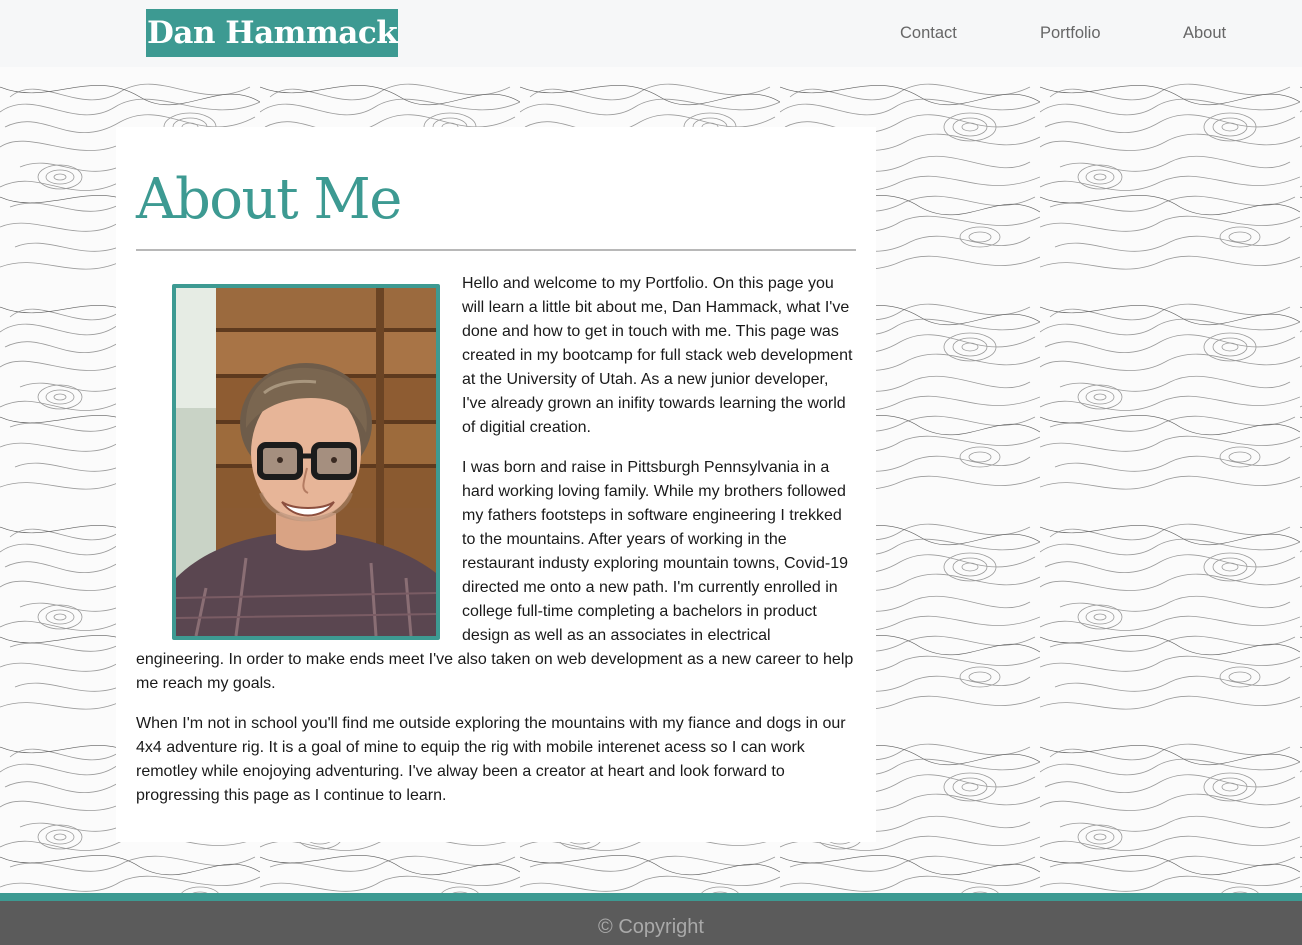 The image size is (1302, 945). What do you see at coordinates (269, 199) in the screenshot?
I see `page-title: About Me` at bounding box center [269, 199].